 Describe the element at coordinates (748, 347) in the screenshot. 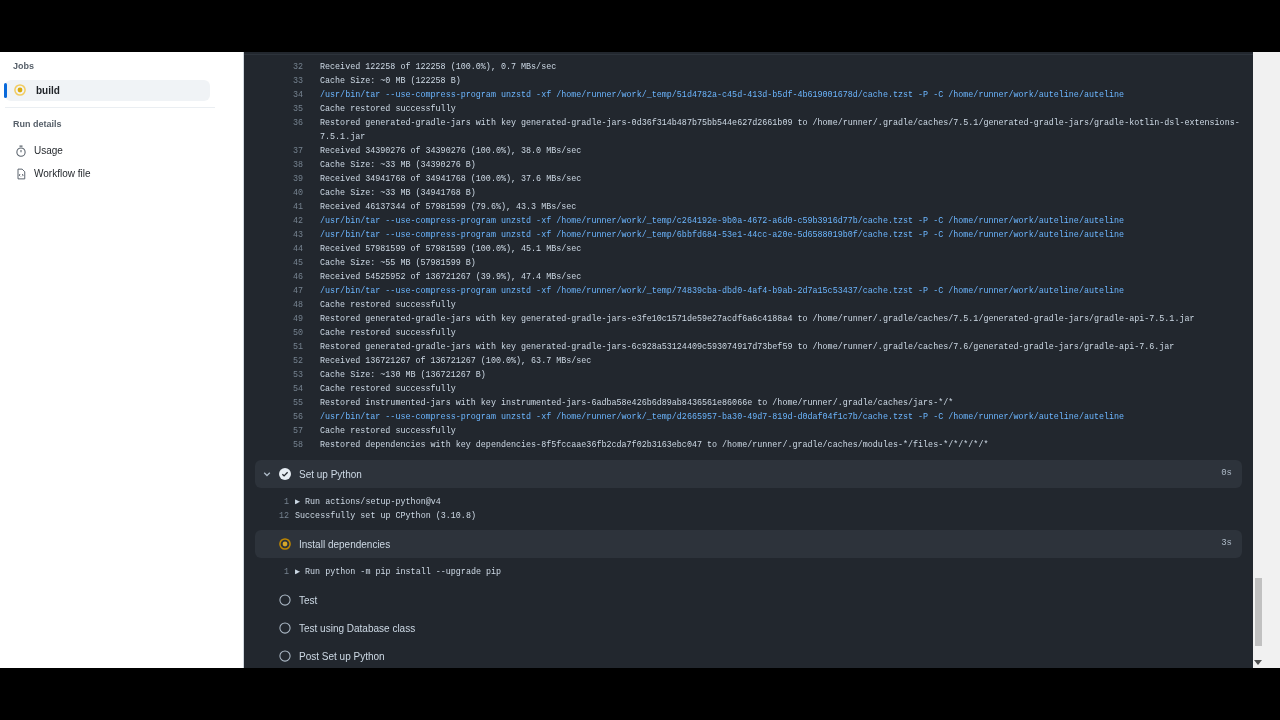

I see `log-line: Restored generated-gradle-jars with key generated-gradle-jars-6c928a53124409c593074917d73bef59 to /home/runner/.gradle/caches/7.6/generated-gradle-jars/gradle-api-7.6.jar` at that location.